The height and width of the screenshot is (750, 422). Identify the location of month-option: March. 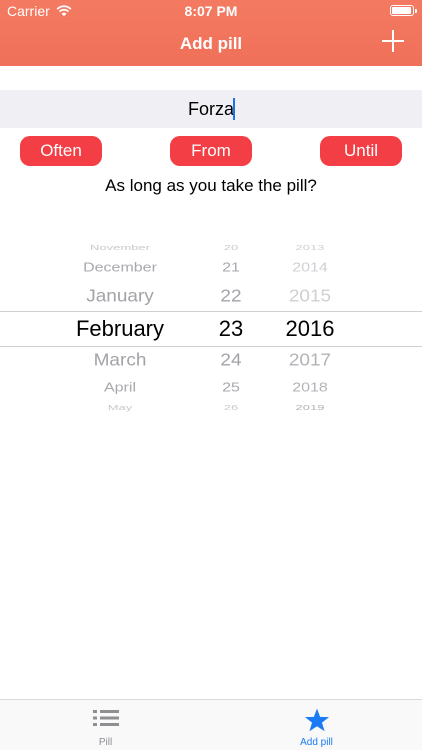
(120, 361).